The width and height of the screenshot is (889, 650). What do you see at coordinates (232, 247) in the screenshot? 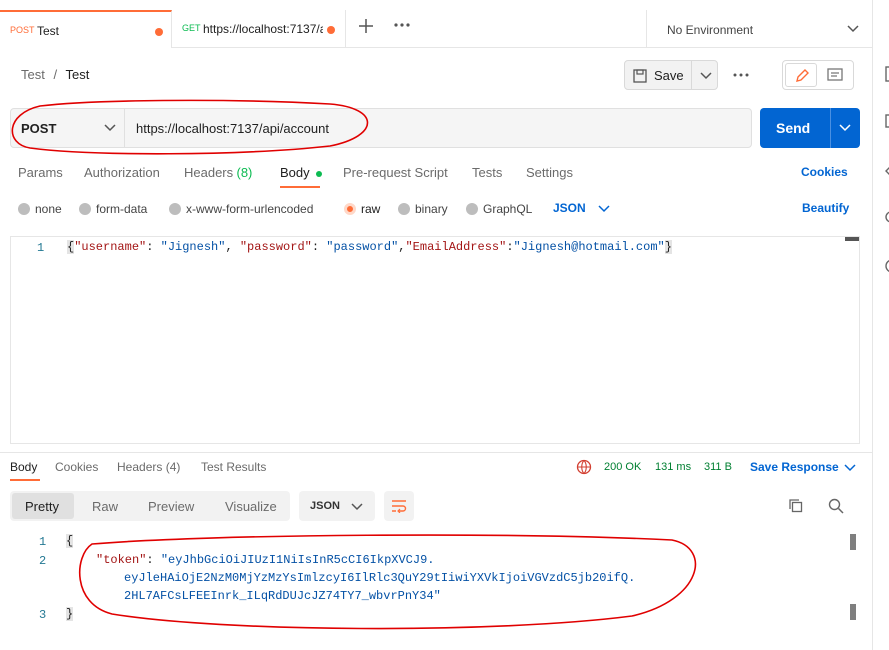
I see `comma: ,` at bounding box center [232, 247].